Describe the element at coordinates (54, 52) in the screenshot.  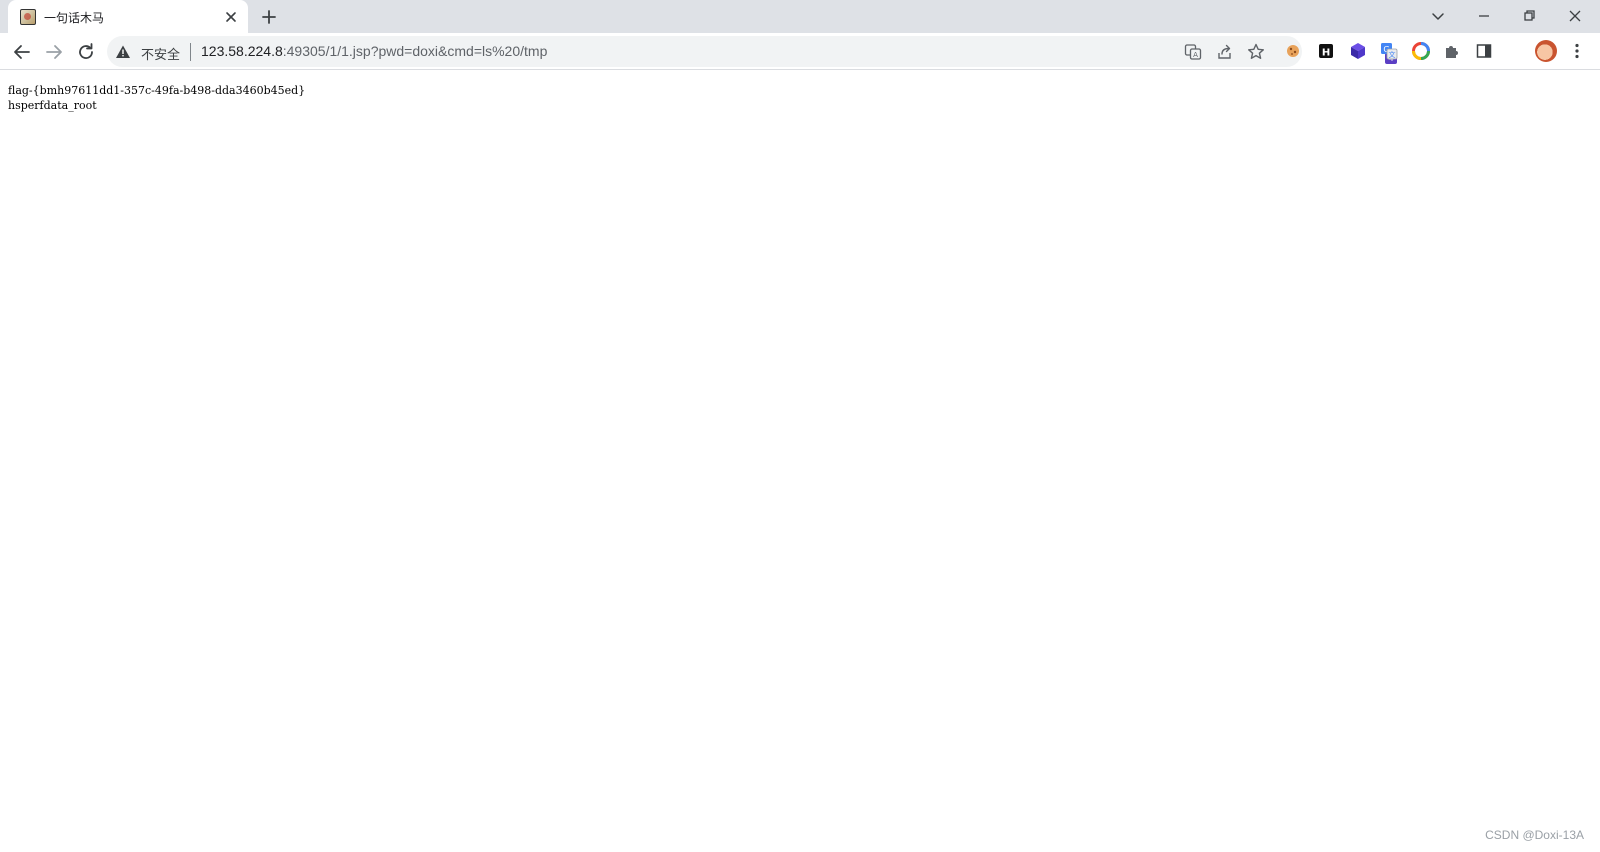
I see `forward-arrow-icon` at that location.